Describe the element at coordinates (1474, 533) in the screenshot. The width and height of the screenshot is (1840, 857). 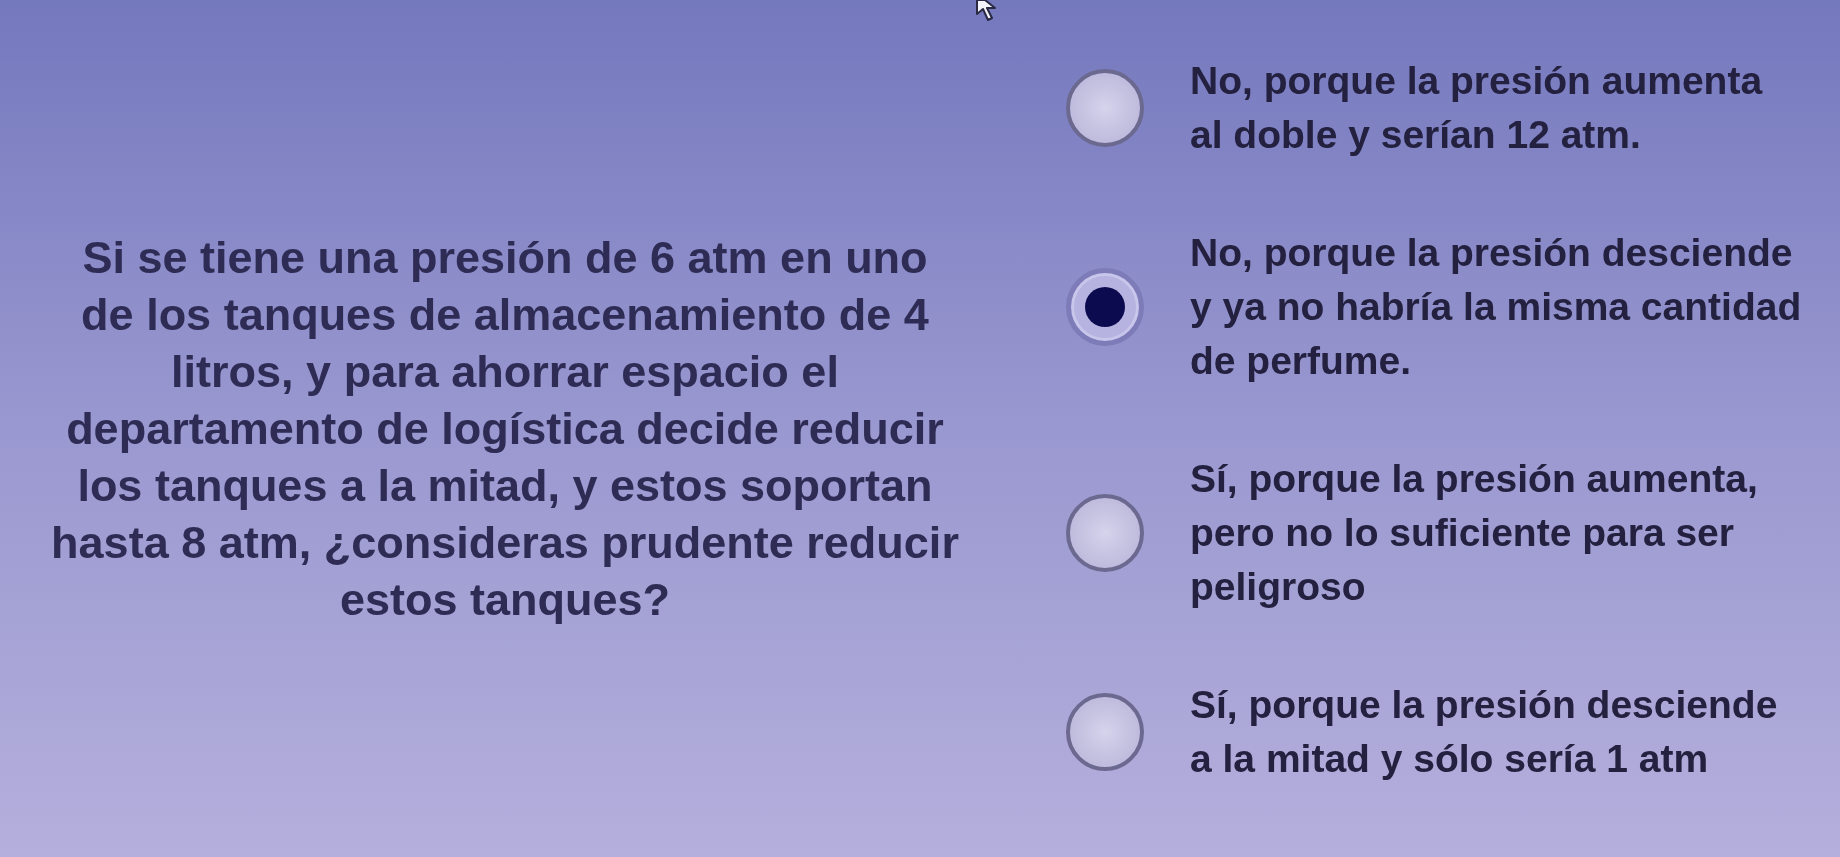
I see `option-label: Sí, porque la presión aumenta, pero no lo suficiente para ser peligroso` at that location.